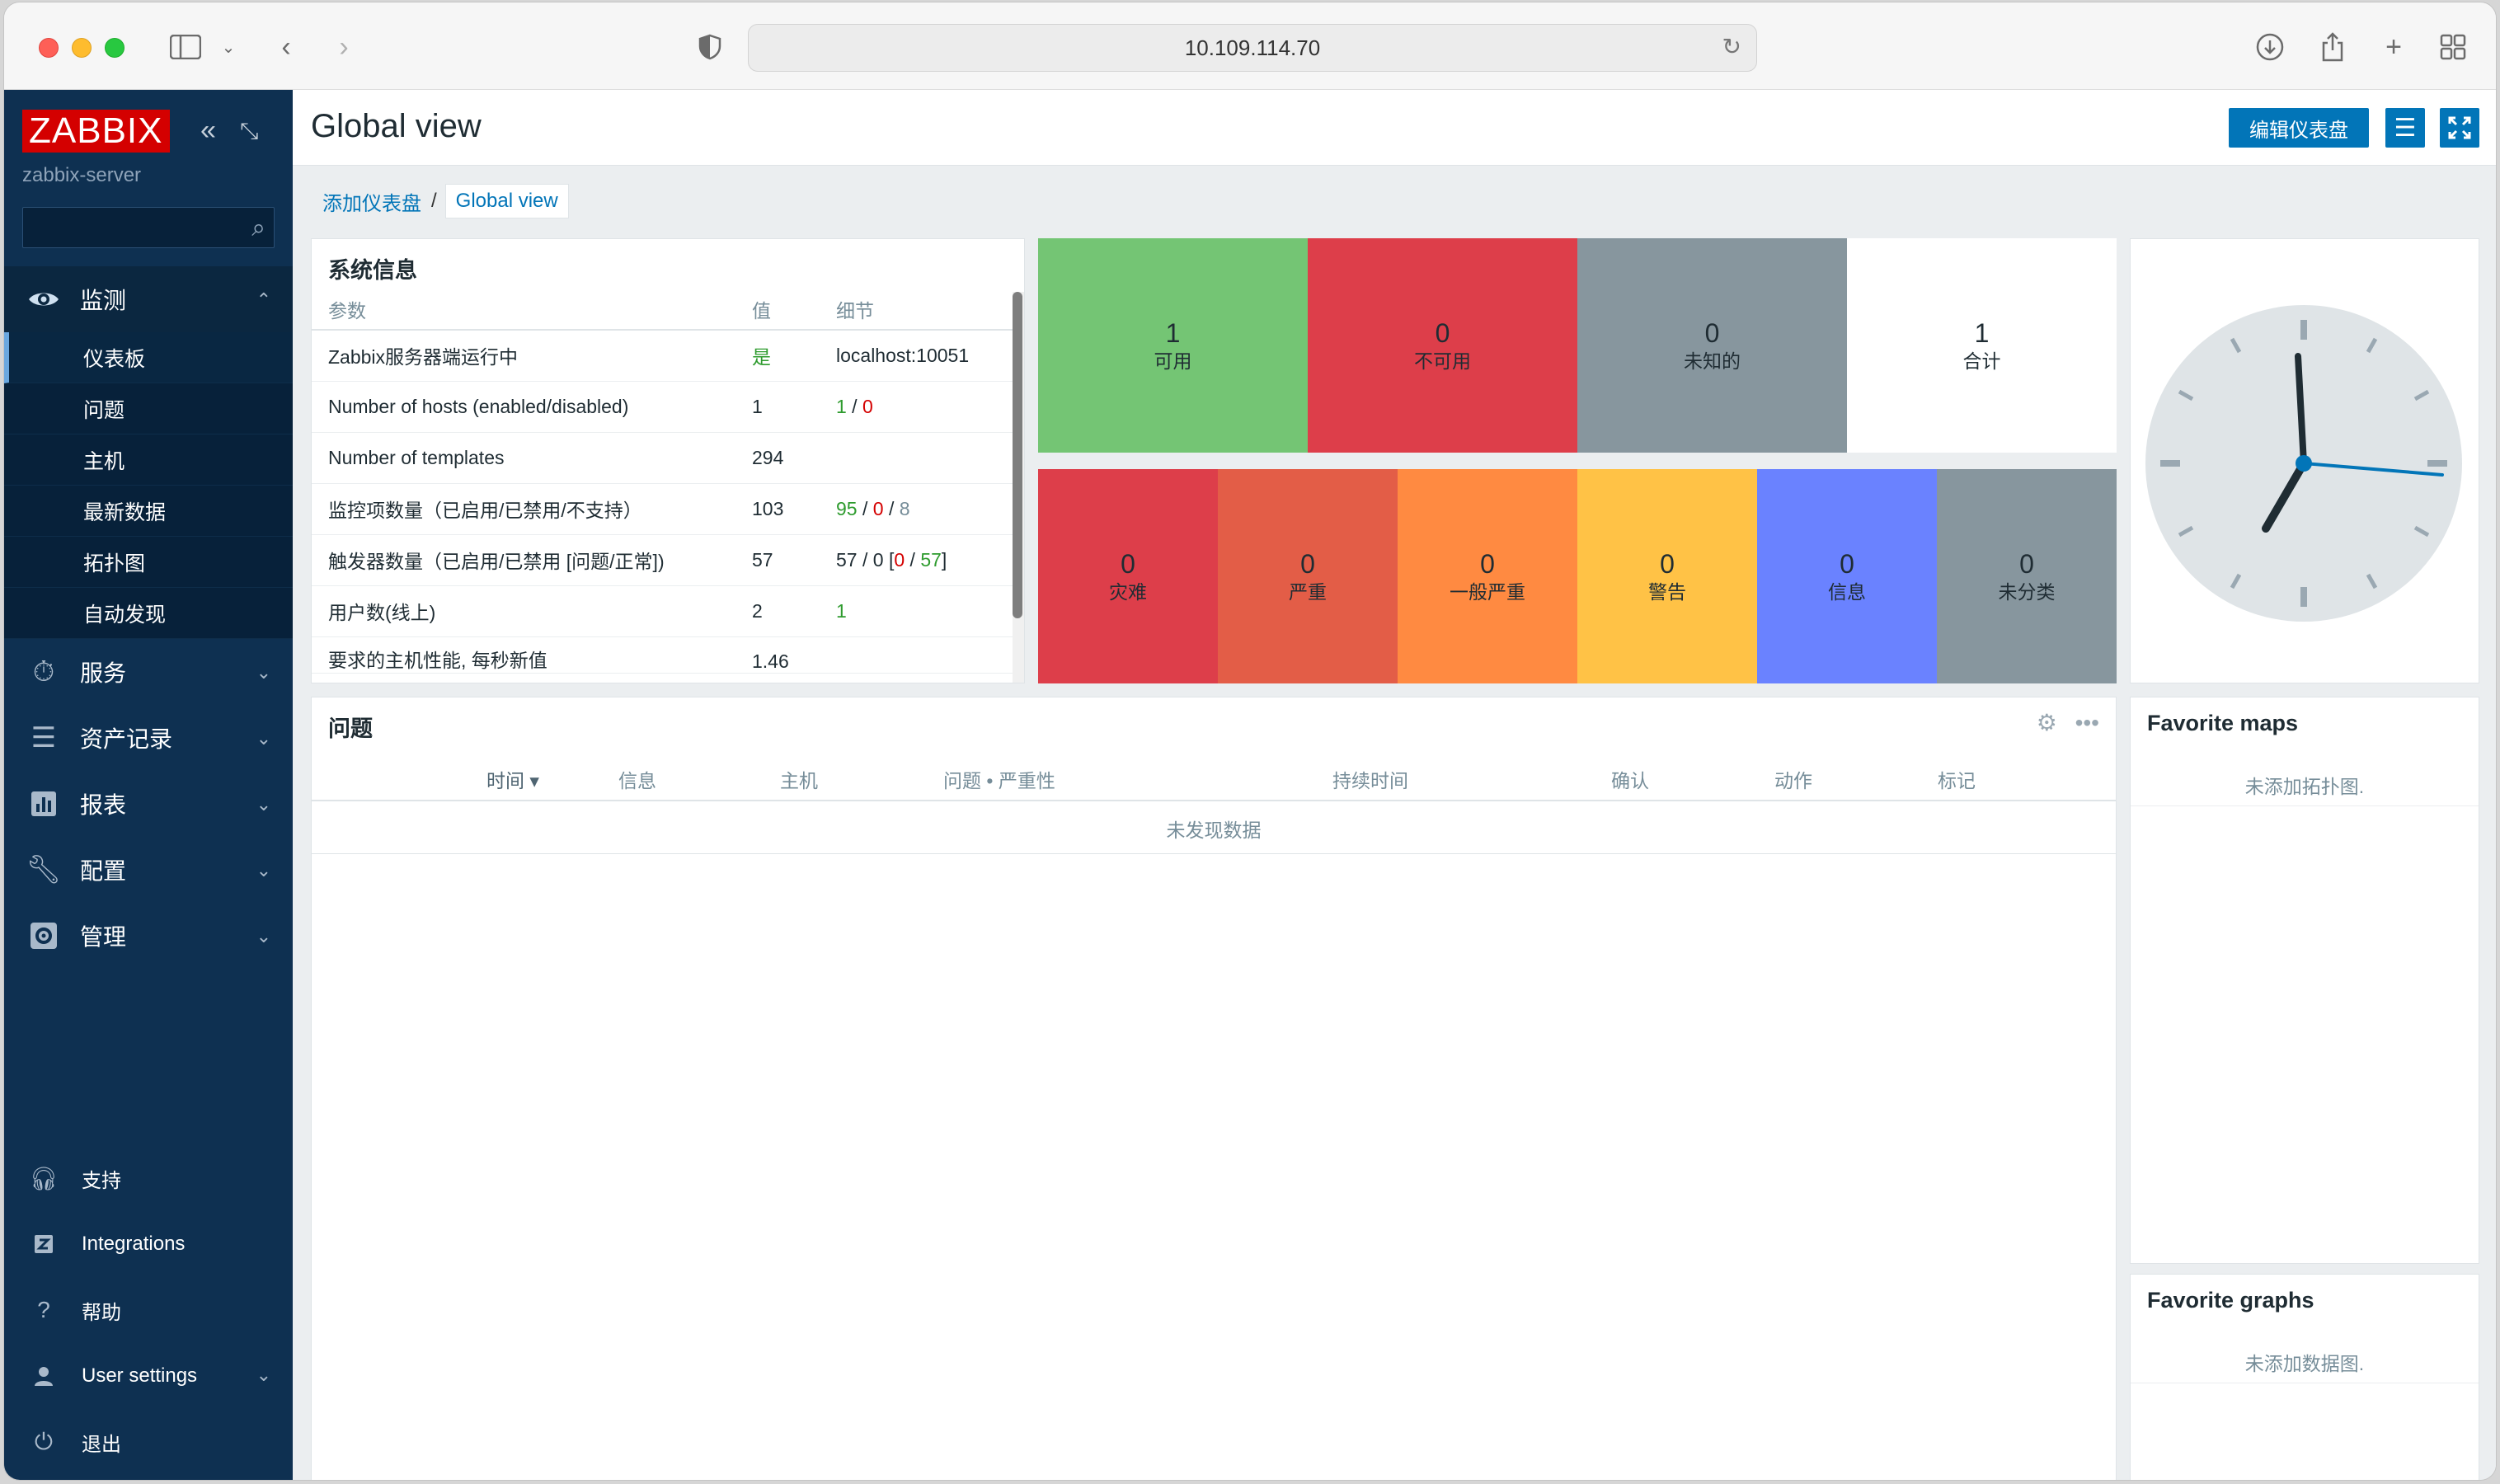 The width and height of the screenshot is (2500, 1484). I want to click on tab-overview-icon, so click(2453, 47).